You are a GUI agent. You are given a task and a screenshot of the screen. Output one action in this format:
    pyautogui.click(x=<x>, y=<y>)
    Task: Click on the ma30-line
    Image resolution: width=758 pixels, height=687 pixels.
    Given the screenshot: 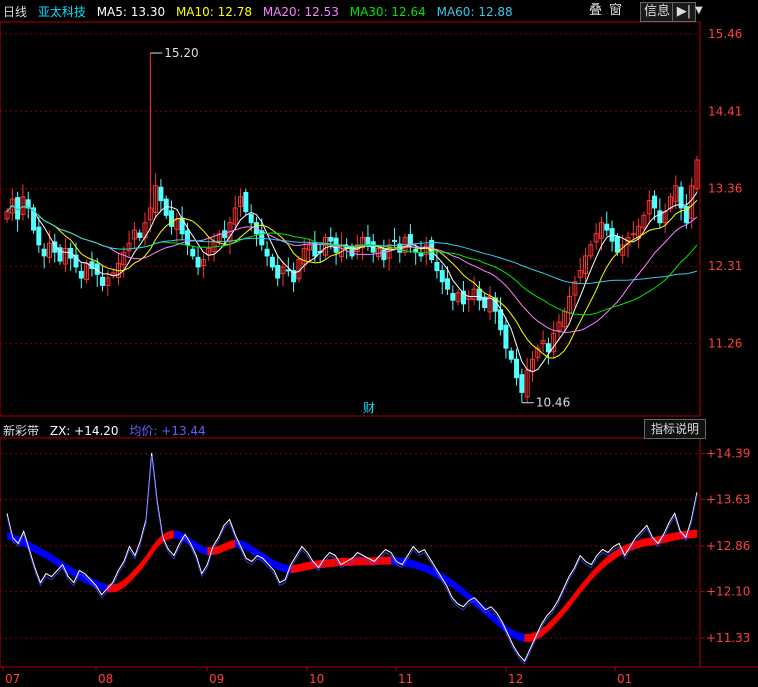 What is the action you would take?
    pyautogui.click(x=352, y=260)
    